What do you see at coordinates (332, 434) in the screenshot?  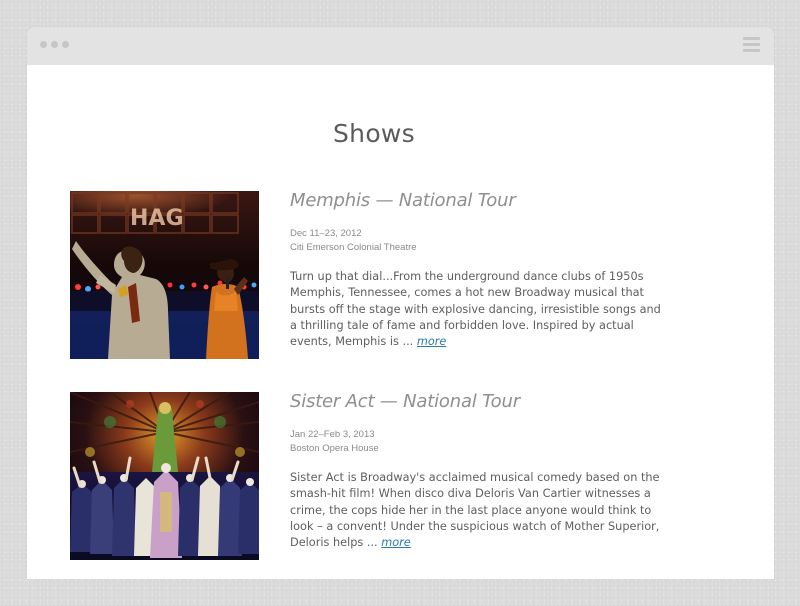 I see `show-dates: Jan 22–Feb 3, 2013` at bounding box center [332, 434].